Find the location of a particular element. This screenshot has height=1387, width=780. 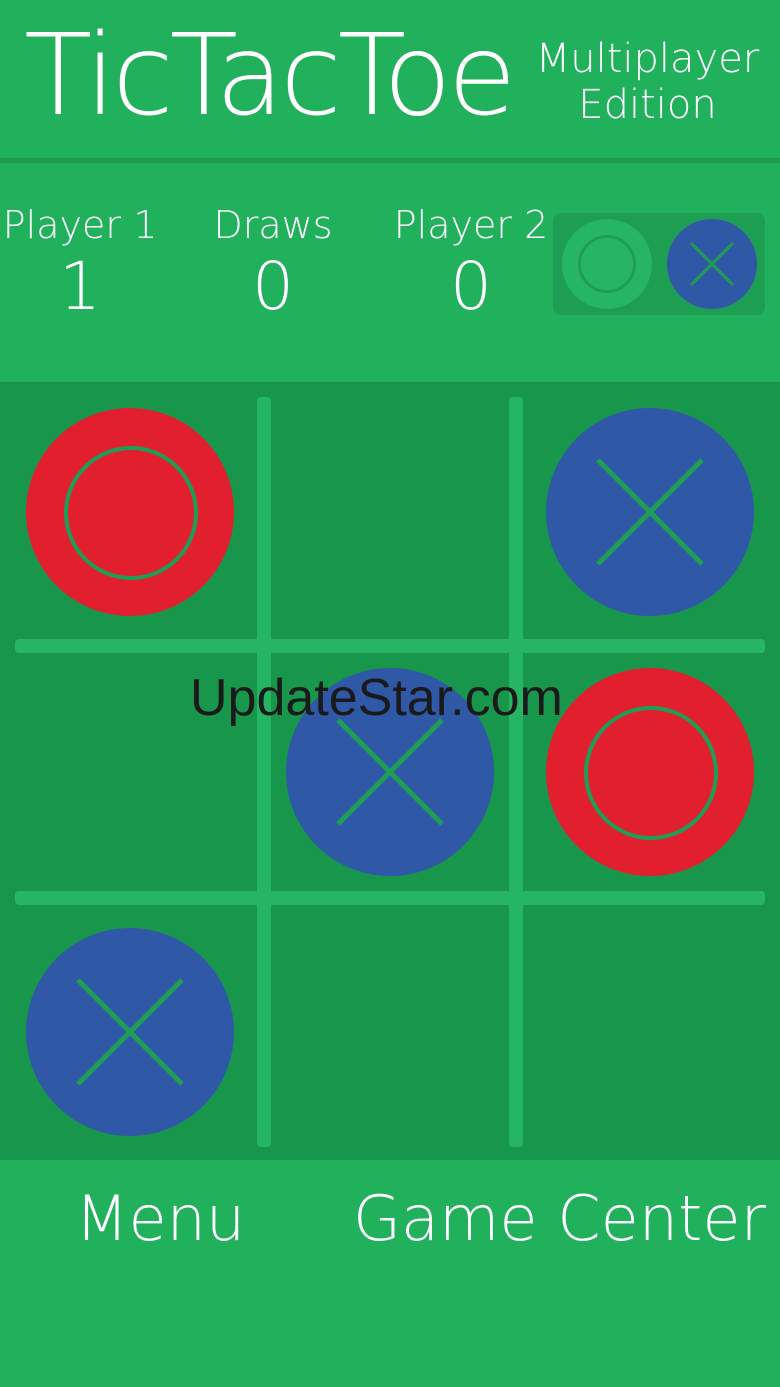

player1-label: Player 1 is located at coordinates (80, 225).